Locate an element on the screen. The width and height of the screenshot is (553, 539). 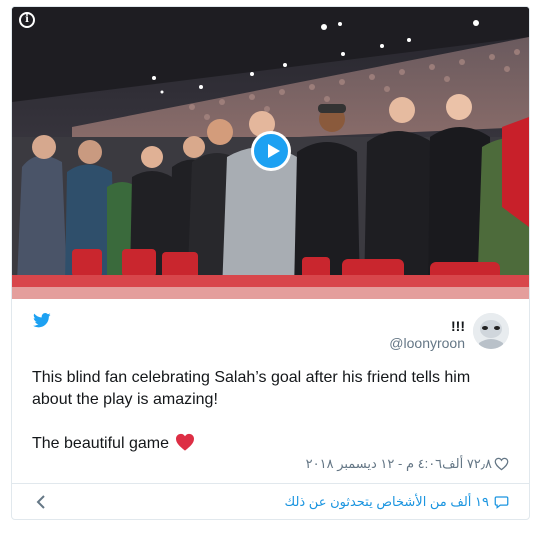
twitter-bird-icon is located at coordinates (42, 320).